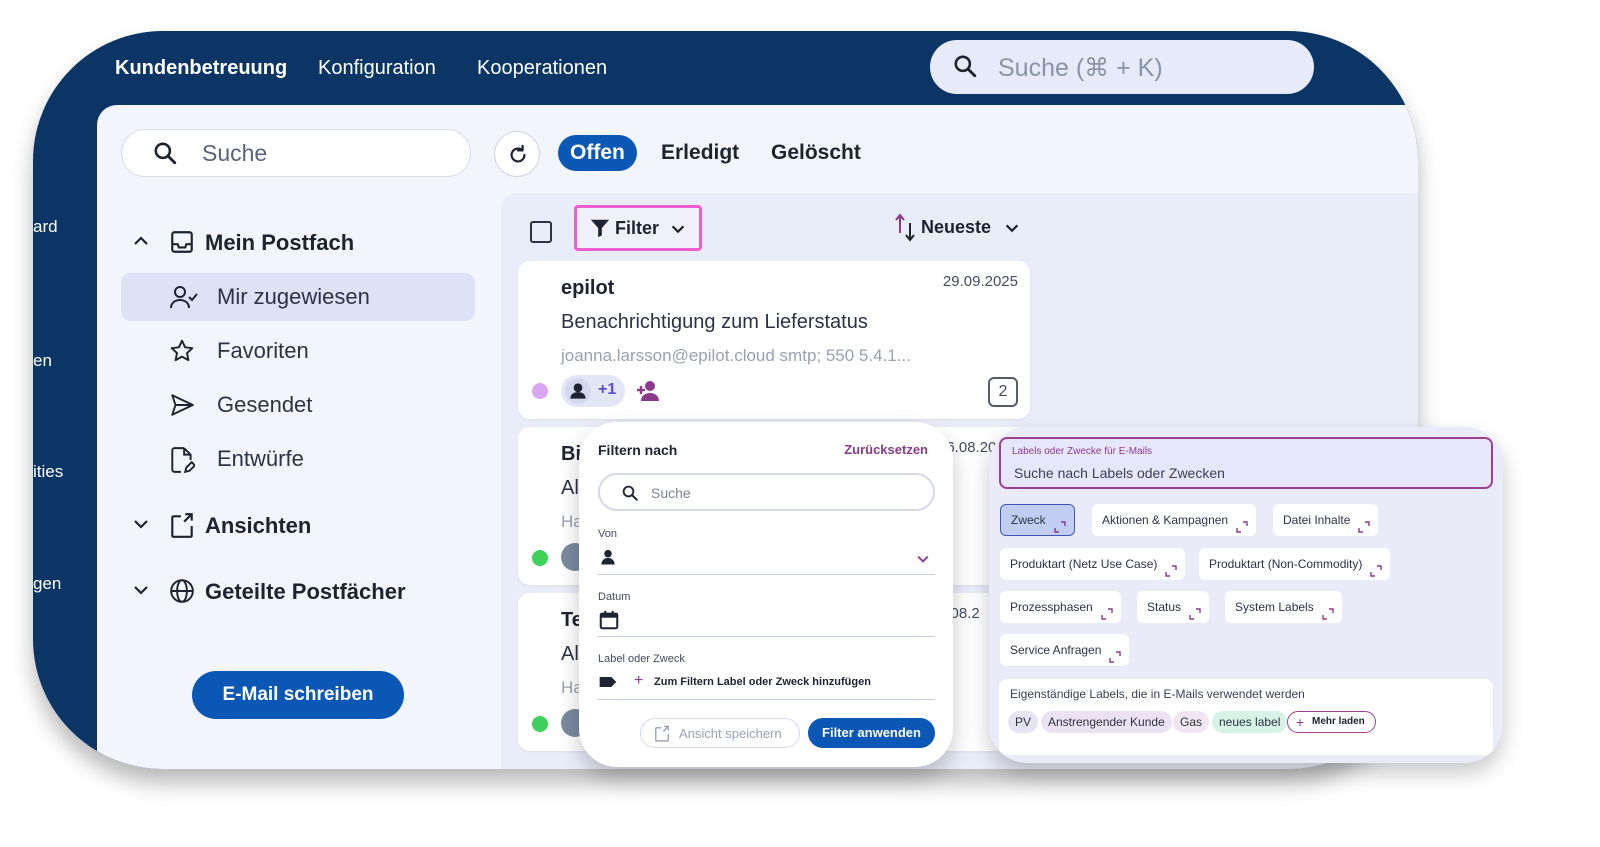  What do you see at coordinates (1023, 722) in the screenshot?
I see `label-tag: PV` at bounding box center [1023, 722].